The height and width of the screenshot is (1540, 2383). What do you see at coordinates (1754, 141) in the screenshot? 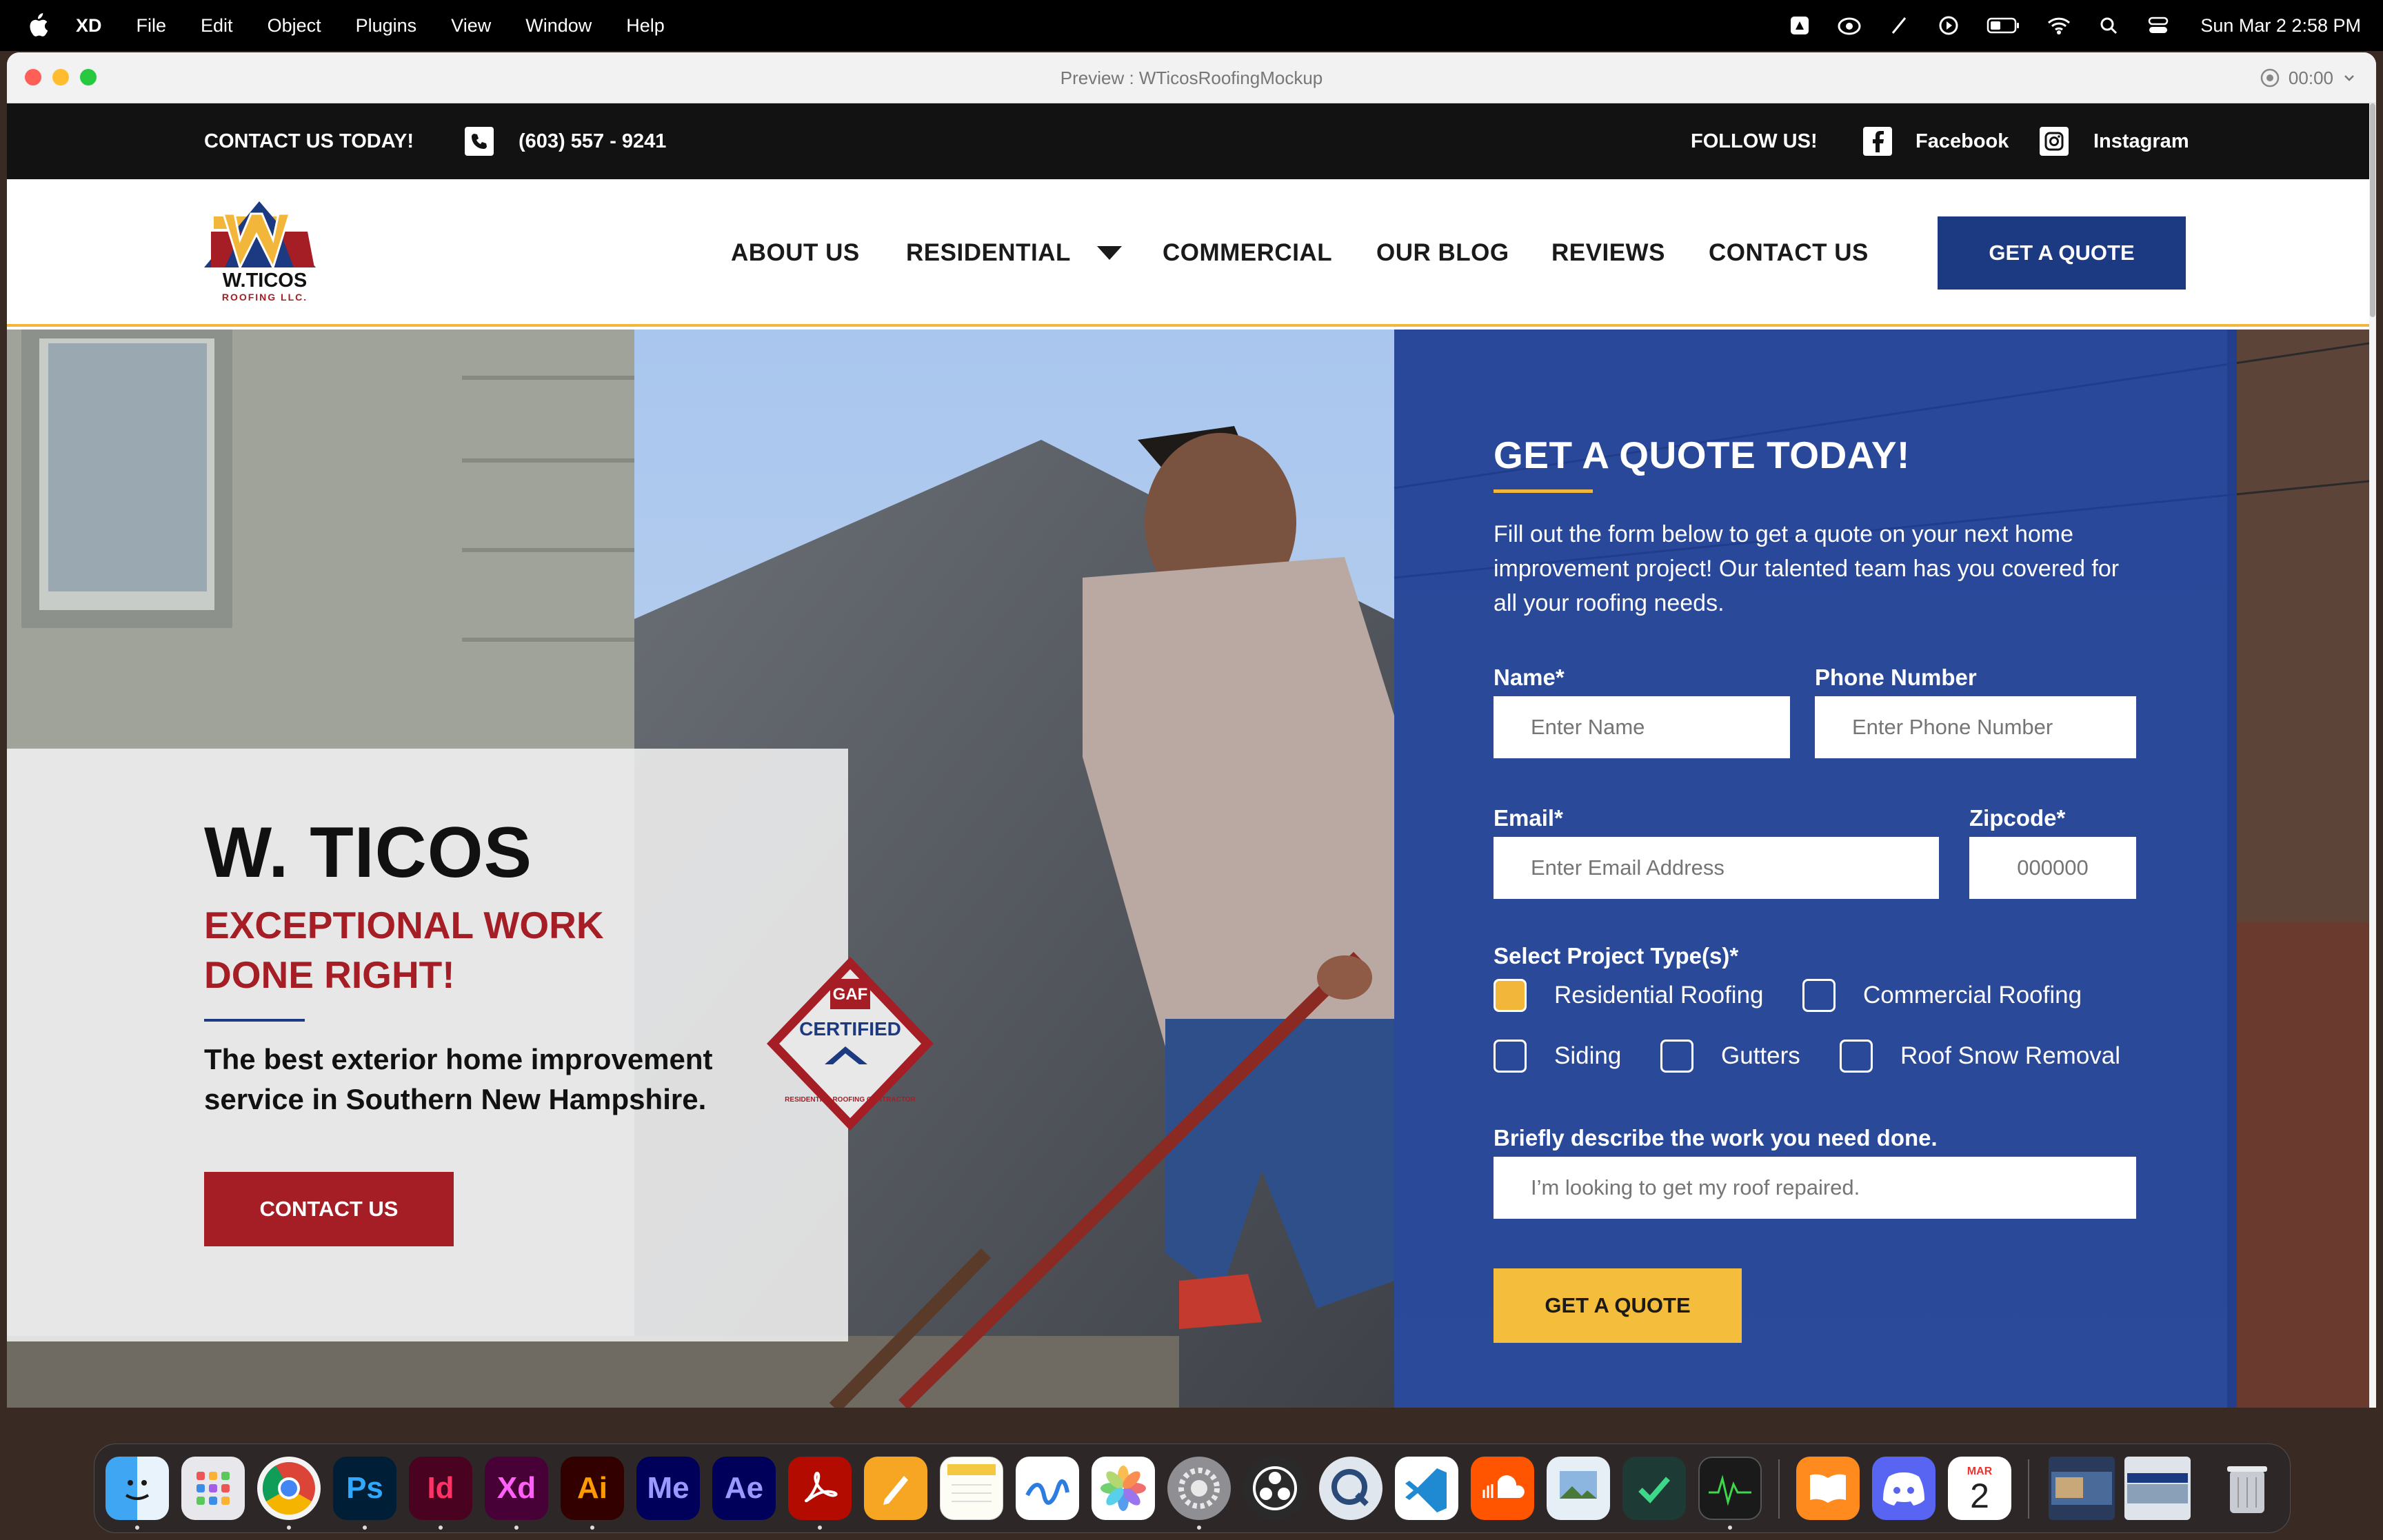
I see `follow-label: FOLLOW US!` at bounding box center [1754, 141].